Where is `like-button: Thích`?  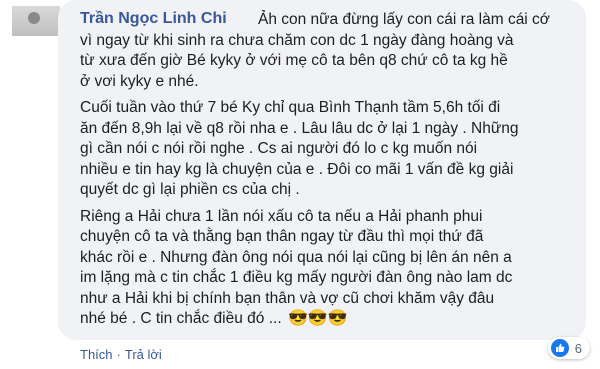 like-button: Thích is located at coordinates (96, 354).